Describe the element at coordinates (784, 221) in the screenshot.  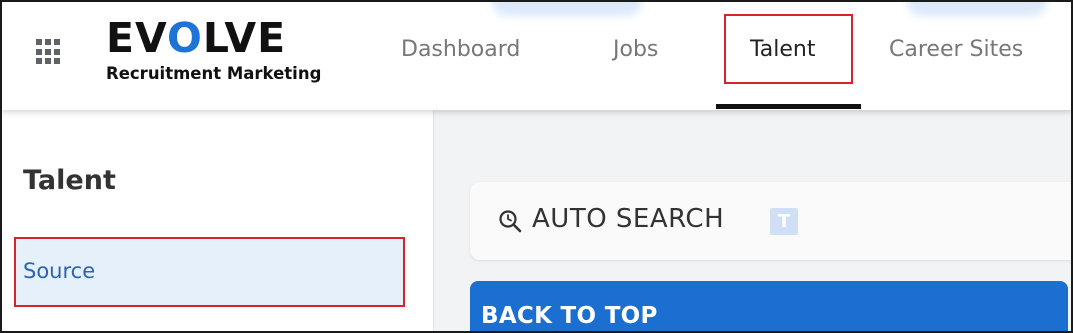
I see `t-badge: T` at that location.